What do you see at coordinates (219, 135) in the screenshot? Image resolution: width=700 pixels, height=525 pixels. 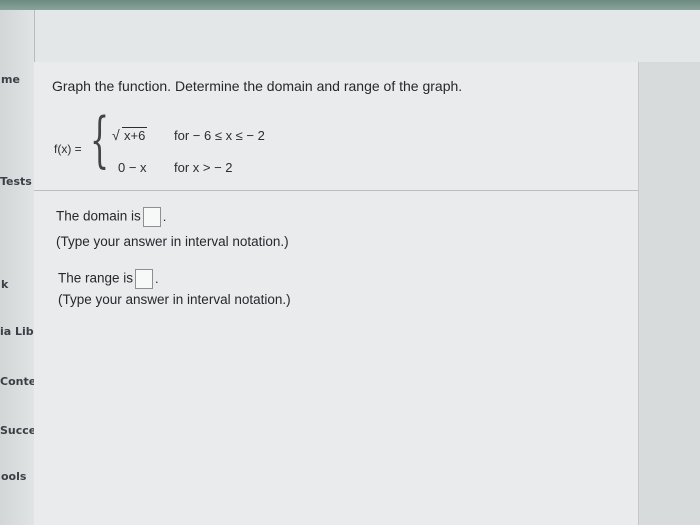 I see `piece1-condition: for − 6 ≤ x ≤ − 2` at bounding box center [219, 135].